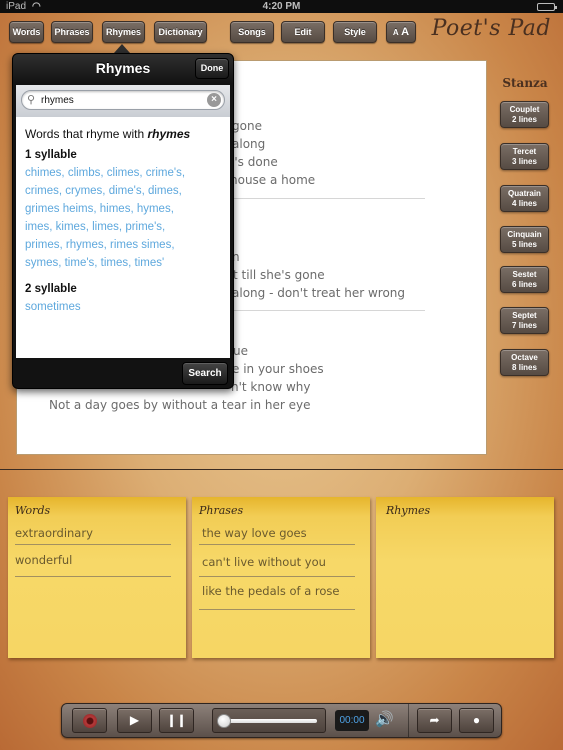 The width and height of the screenshot is (563, 750). Describe the element at coordinates (103, 191) in the screenshot. I see `rhyme-list-line: crimes, crymes, dime's, dimes,` at that location.